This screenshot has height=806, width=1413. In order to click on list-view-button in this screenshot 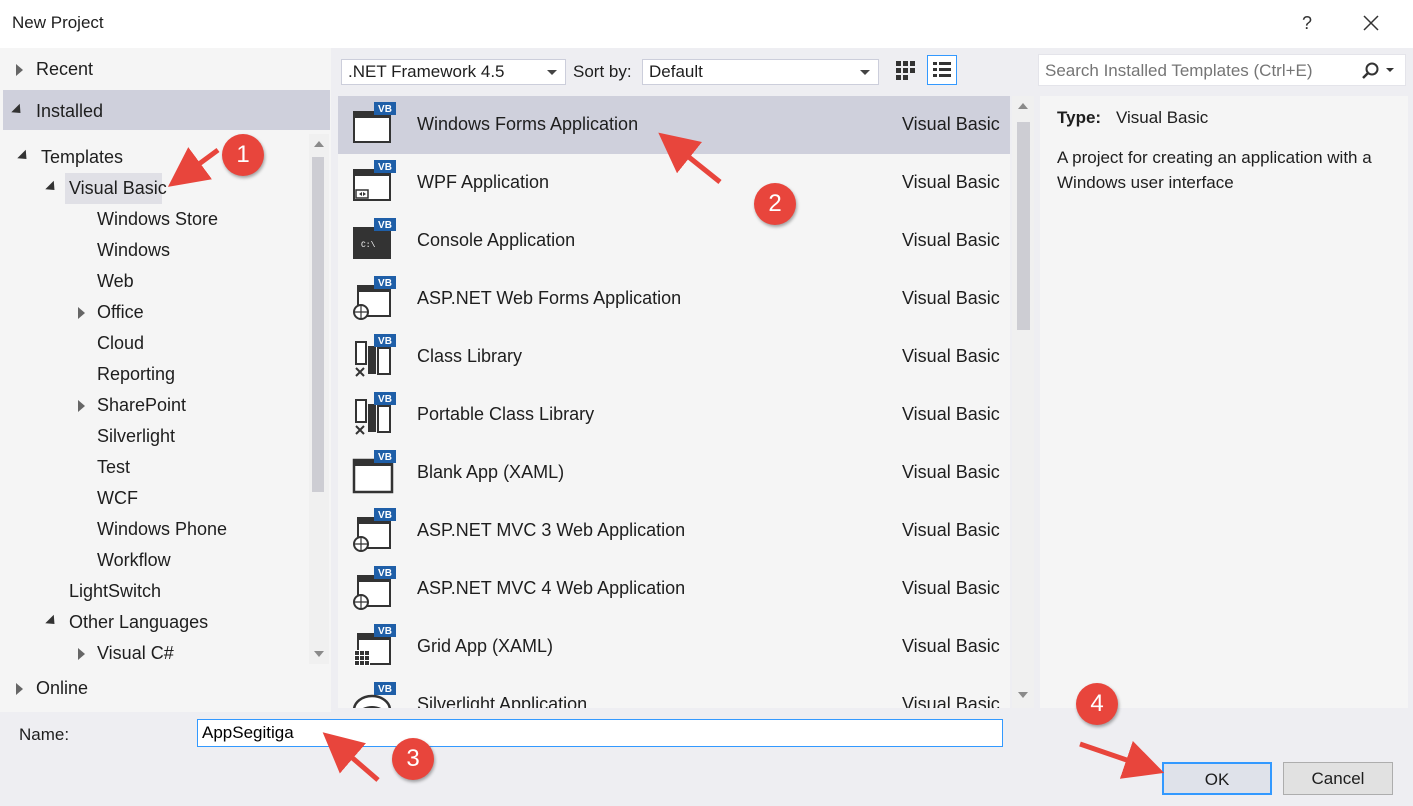, I will do `click(942, 70)`.